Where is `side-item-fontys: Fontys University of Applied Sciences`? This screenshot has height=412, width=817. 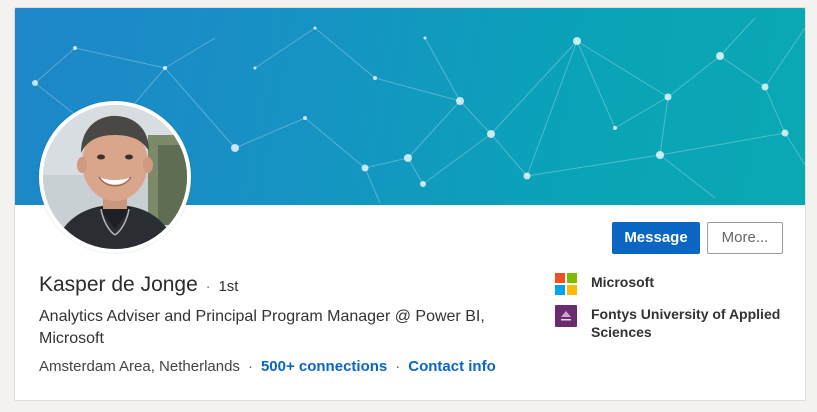 side-item-fontys: Fontys University of Applied Sciences is located at coordinates (675, 323).